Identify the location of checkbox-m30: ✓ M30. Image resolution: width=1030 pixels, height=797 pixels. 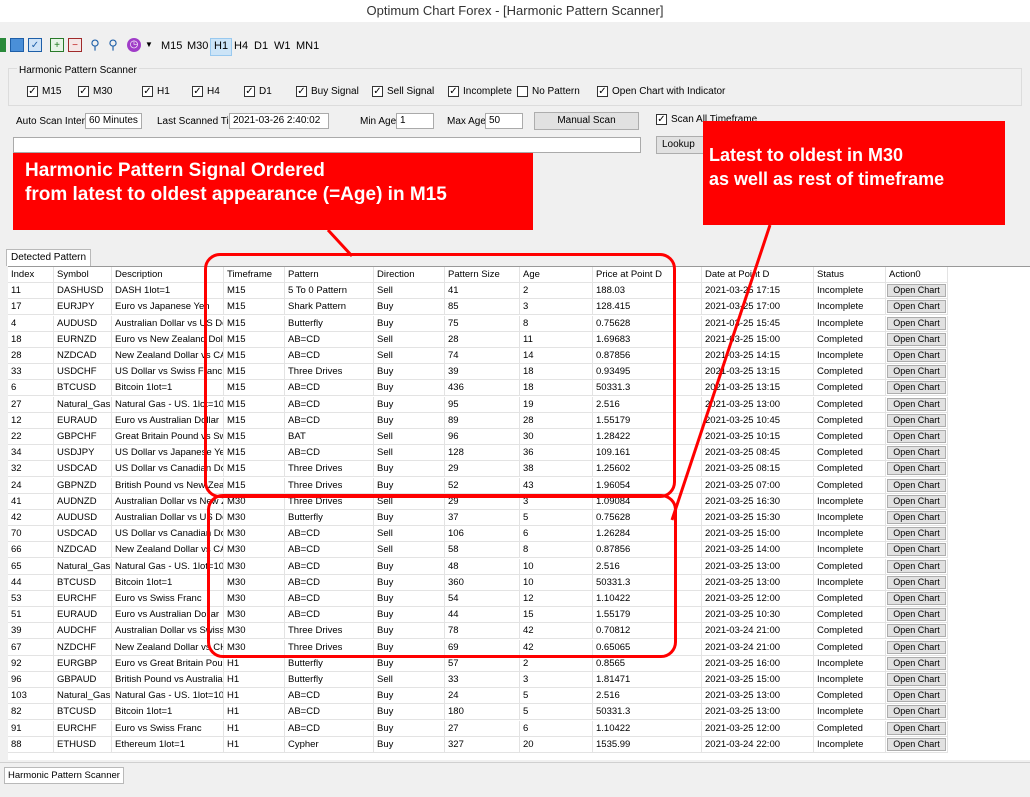
(95, 91).